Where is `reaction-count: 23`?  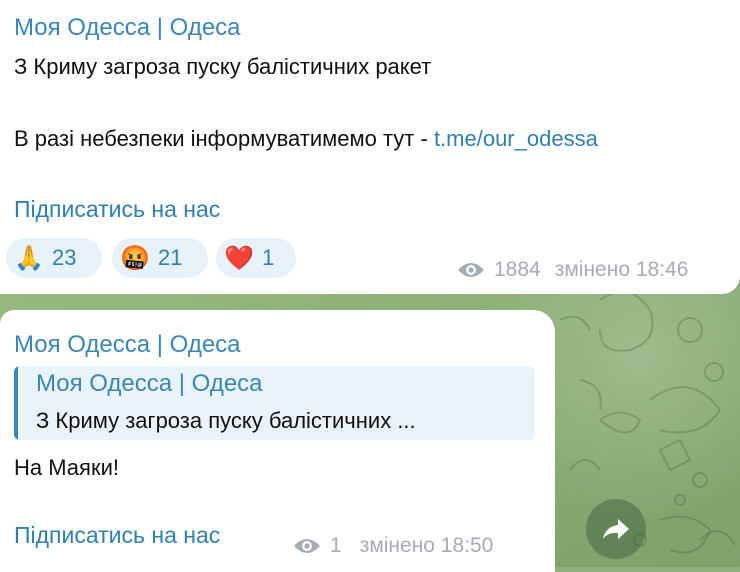 reaction-count: 23 is located at coordinates (64, 257).